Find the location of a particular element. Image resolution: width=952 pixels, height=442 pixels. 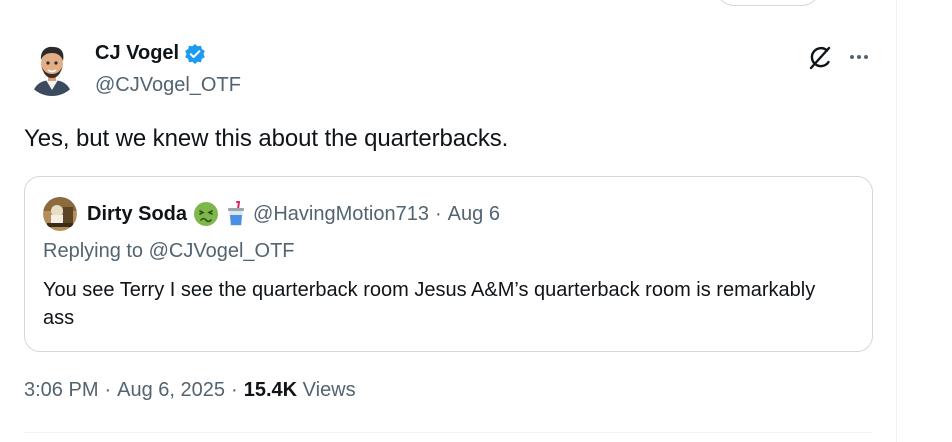

post-date: Aug 6, 2025 is located at coordinates (171, 390).